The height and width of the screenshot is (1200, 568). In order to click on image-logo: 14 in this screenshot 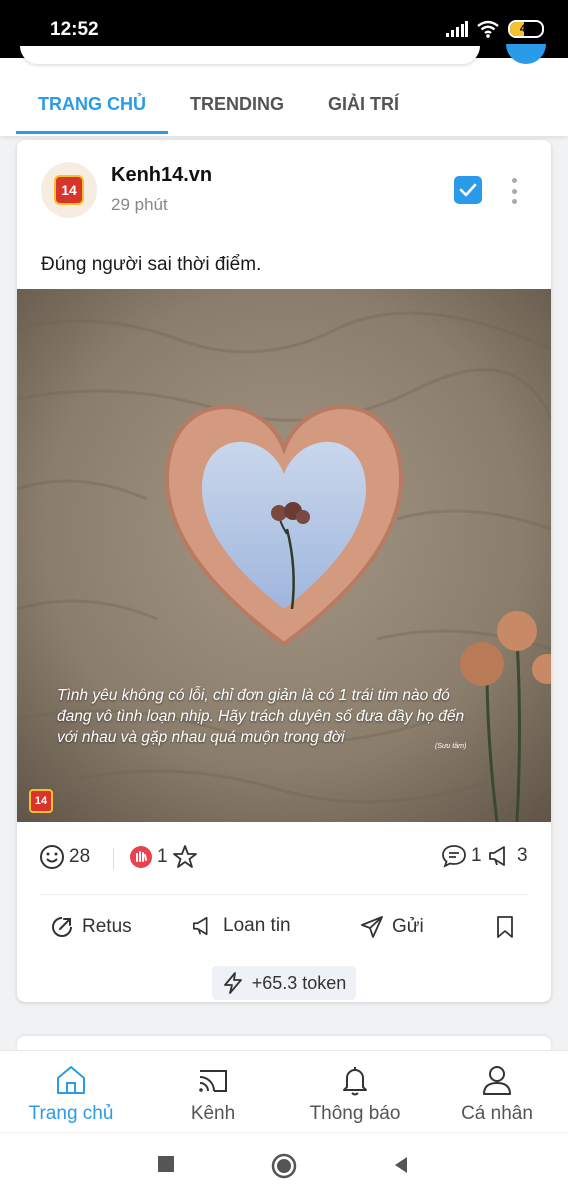, I will do `click(41, 801)`.